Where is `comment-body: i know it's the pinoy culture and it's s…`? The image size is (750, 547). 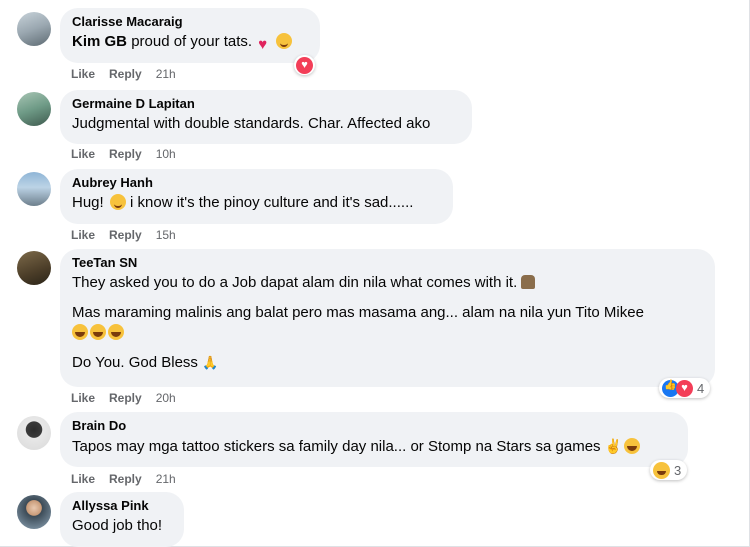
comment-body: i know it's the pinoy culture and it's s… is located at coordinates (272, 202).